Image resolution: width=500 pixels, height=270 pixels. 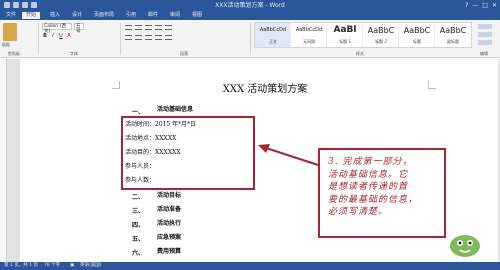 What do you see at coordinates (11, 15) in the screenshot?
I see `tab-file: 文件` at bounding box center [11, 15].